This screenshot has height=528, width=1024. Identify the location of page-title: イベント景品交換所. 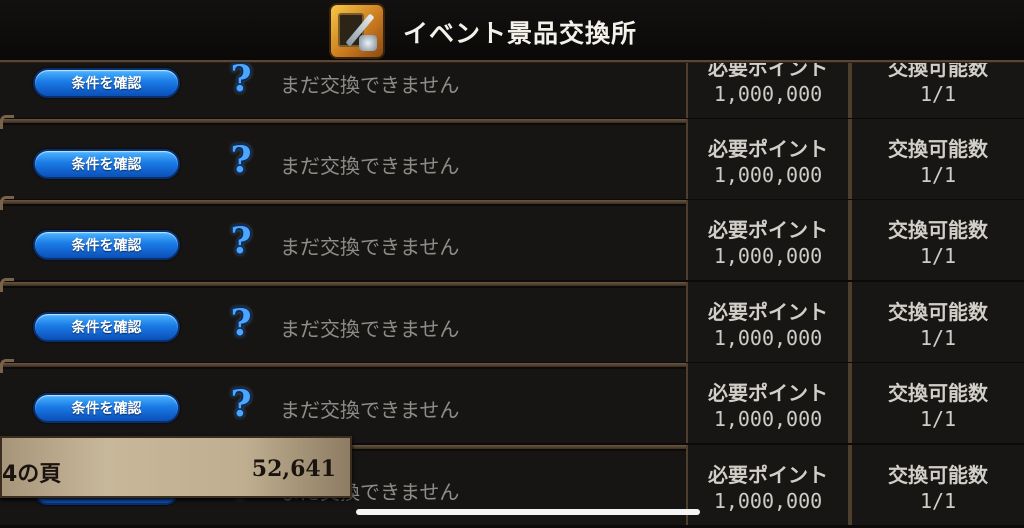
(520, 33).